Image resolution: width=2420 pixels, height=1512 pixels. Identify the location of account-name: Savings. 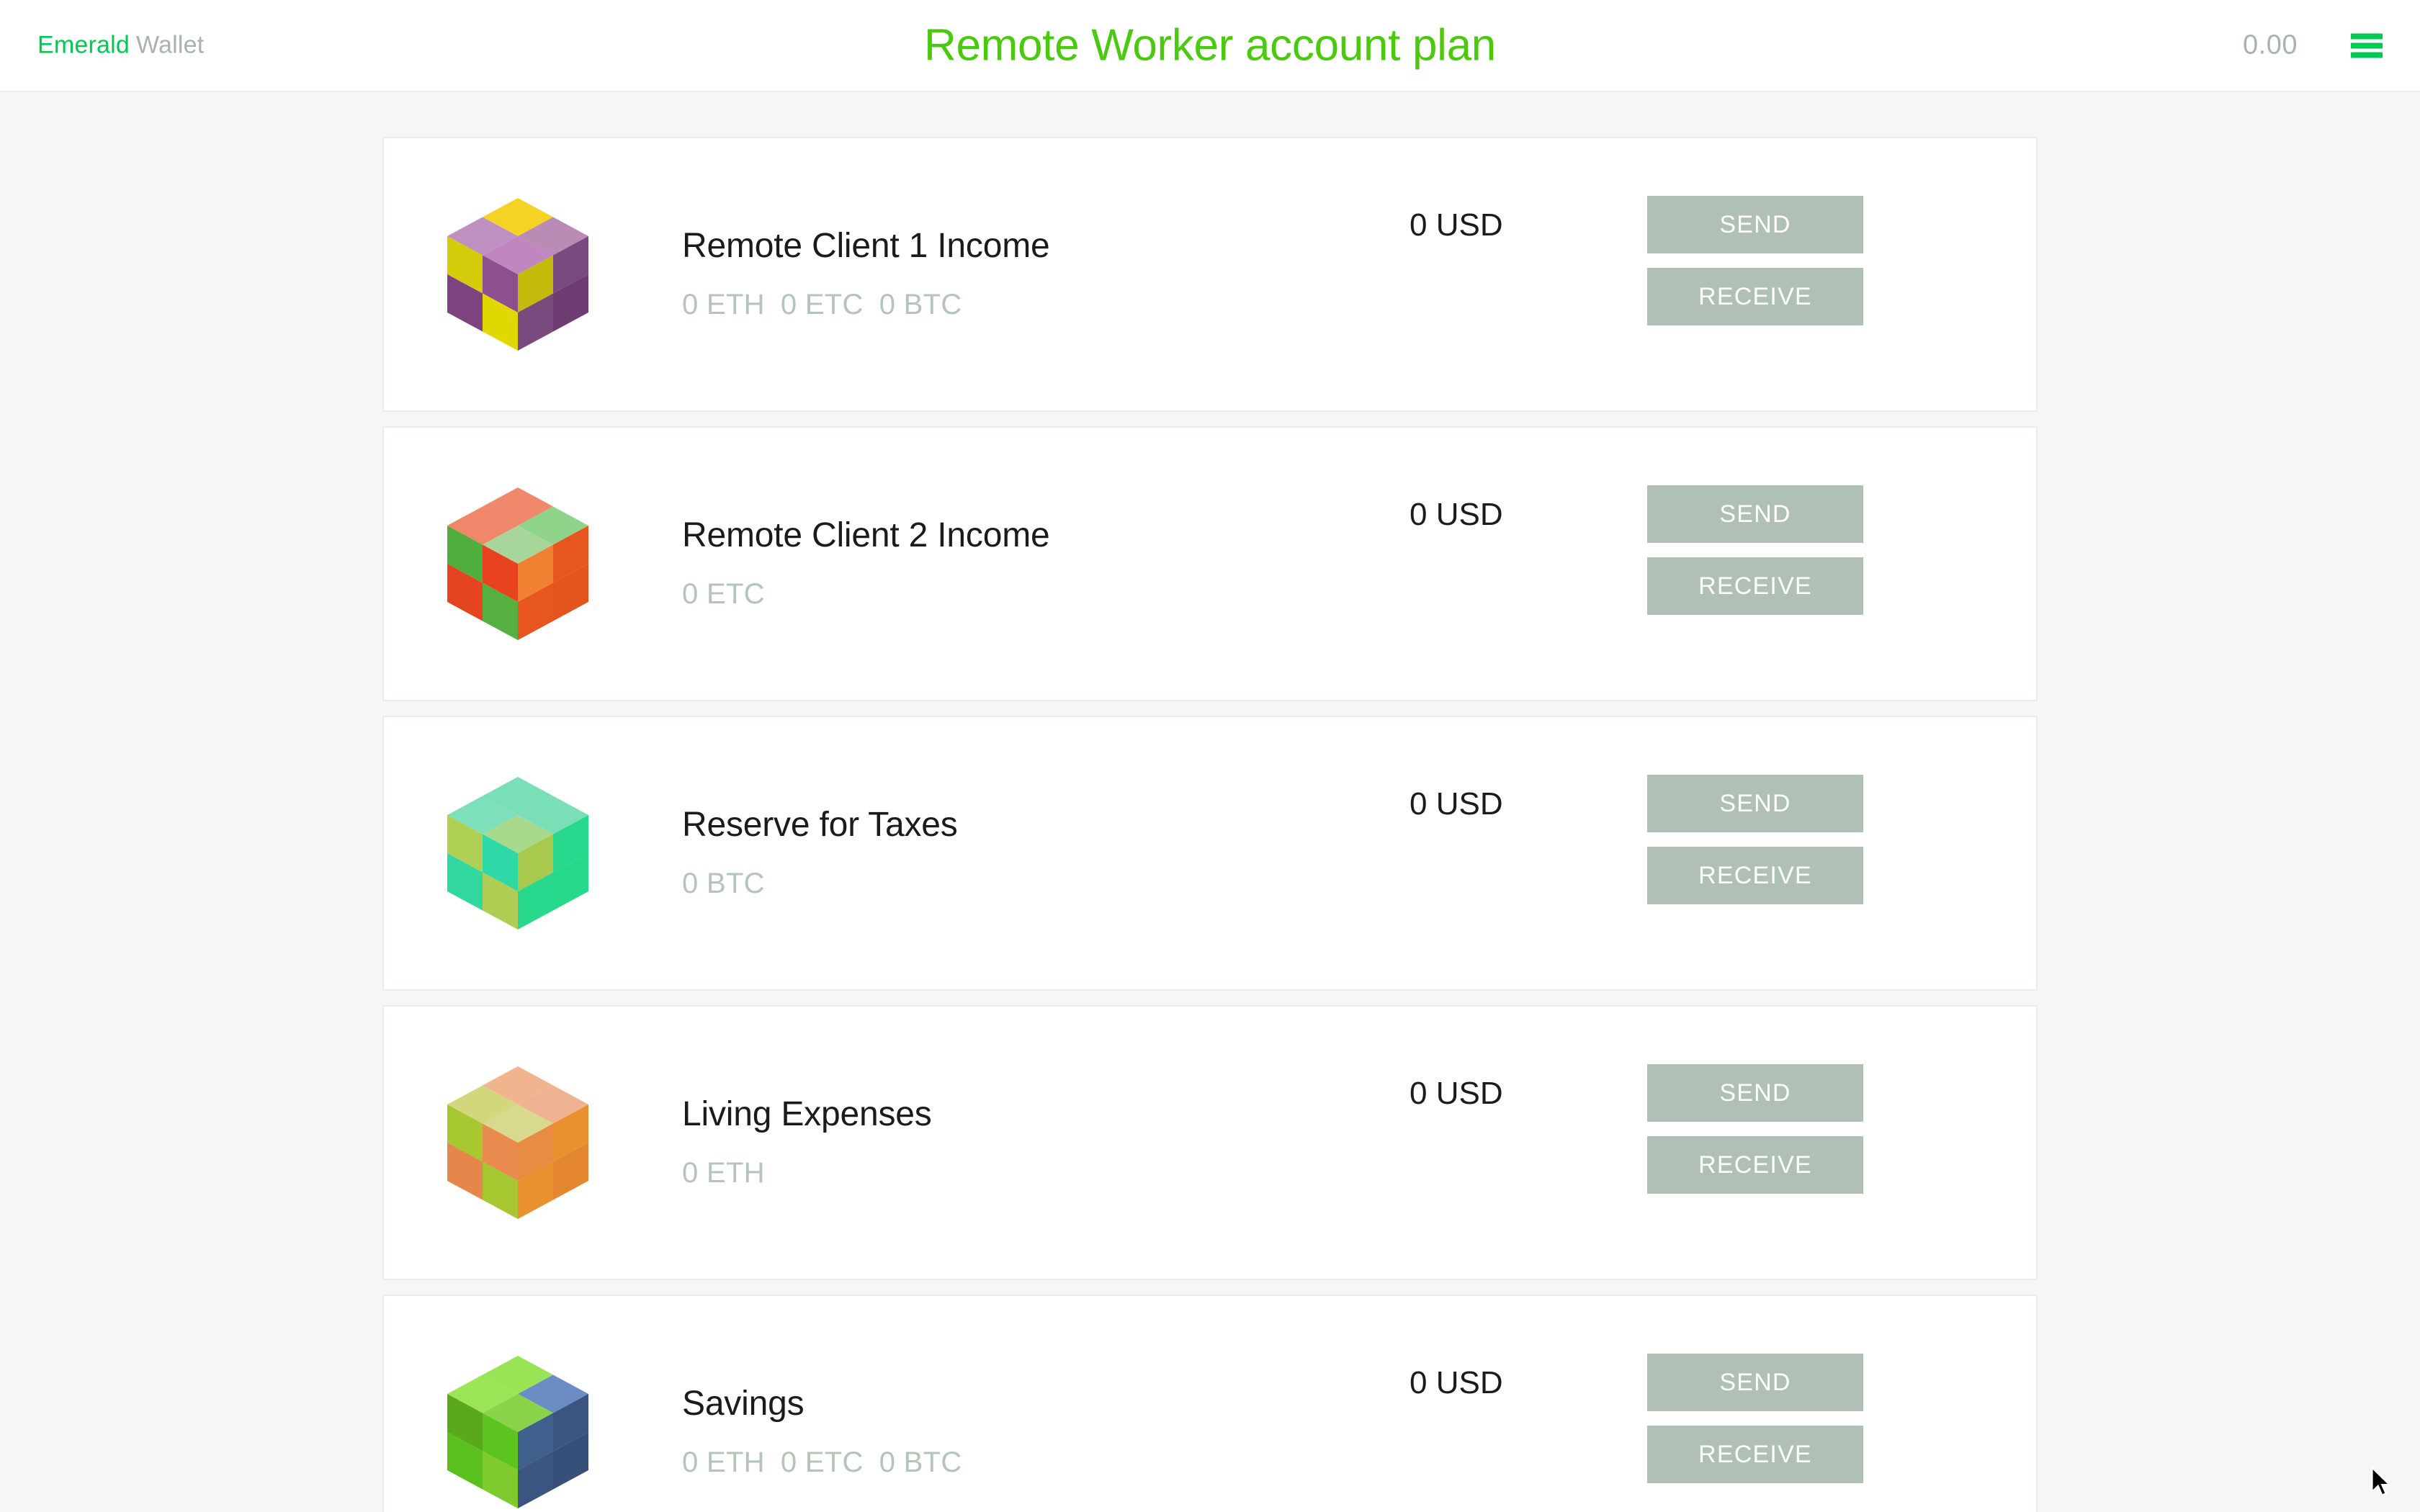
(743, 1404).